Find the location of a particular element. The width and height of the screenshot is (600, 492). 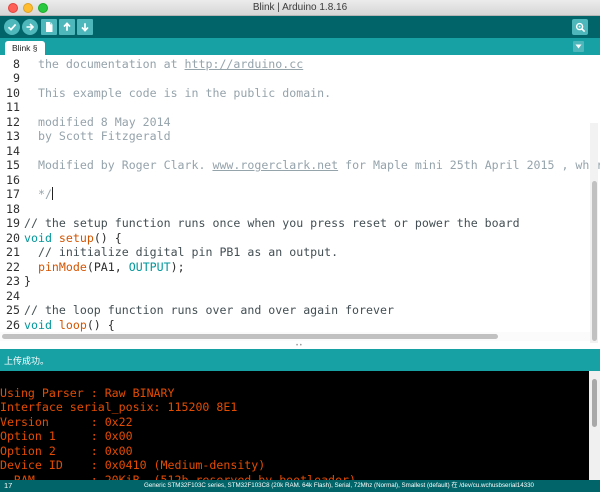

window-title: Blink | Arduino 1.8.16 is located at coordinates (300, 7).